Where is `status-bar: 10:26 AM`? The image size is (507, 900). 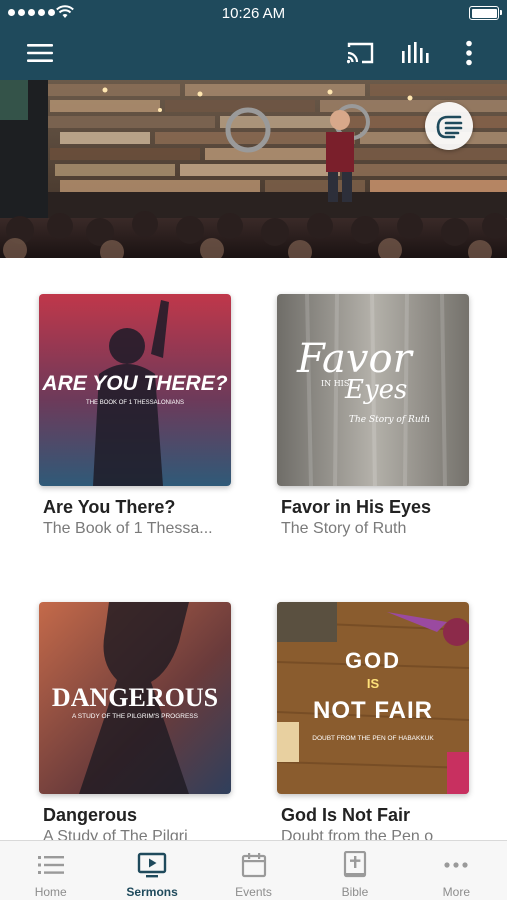 status-bar: 10:26 AM is located at coordinates (253, 13).